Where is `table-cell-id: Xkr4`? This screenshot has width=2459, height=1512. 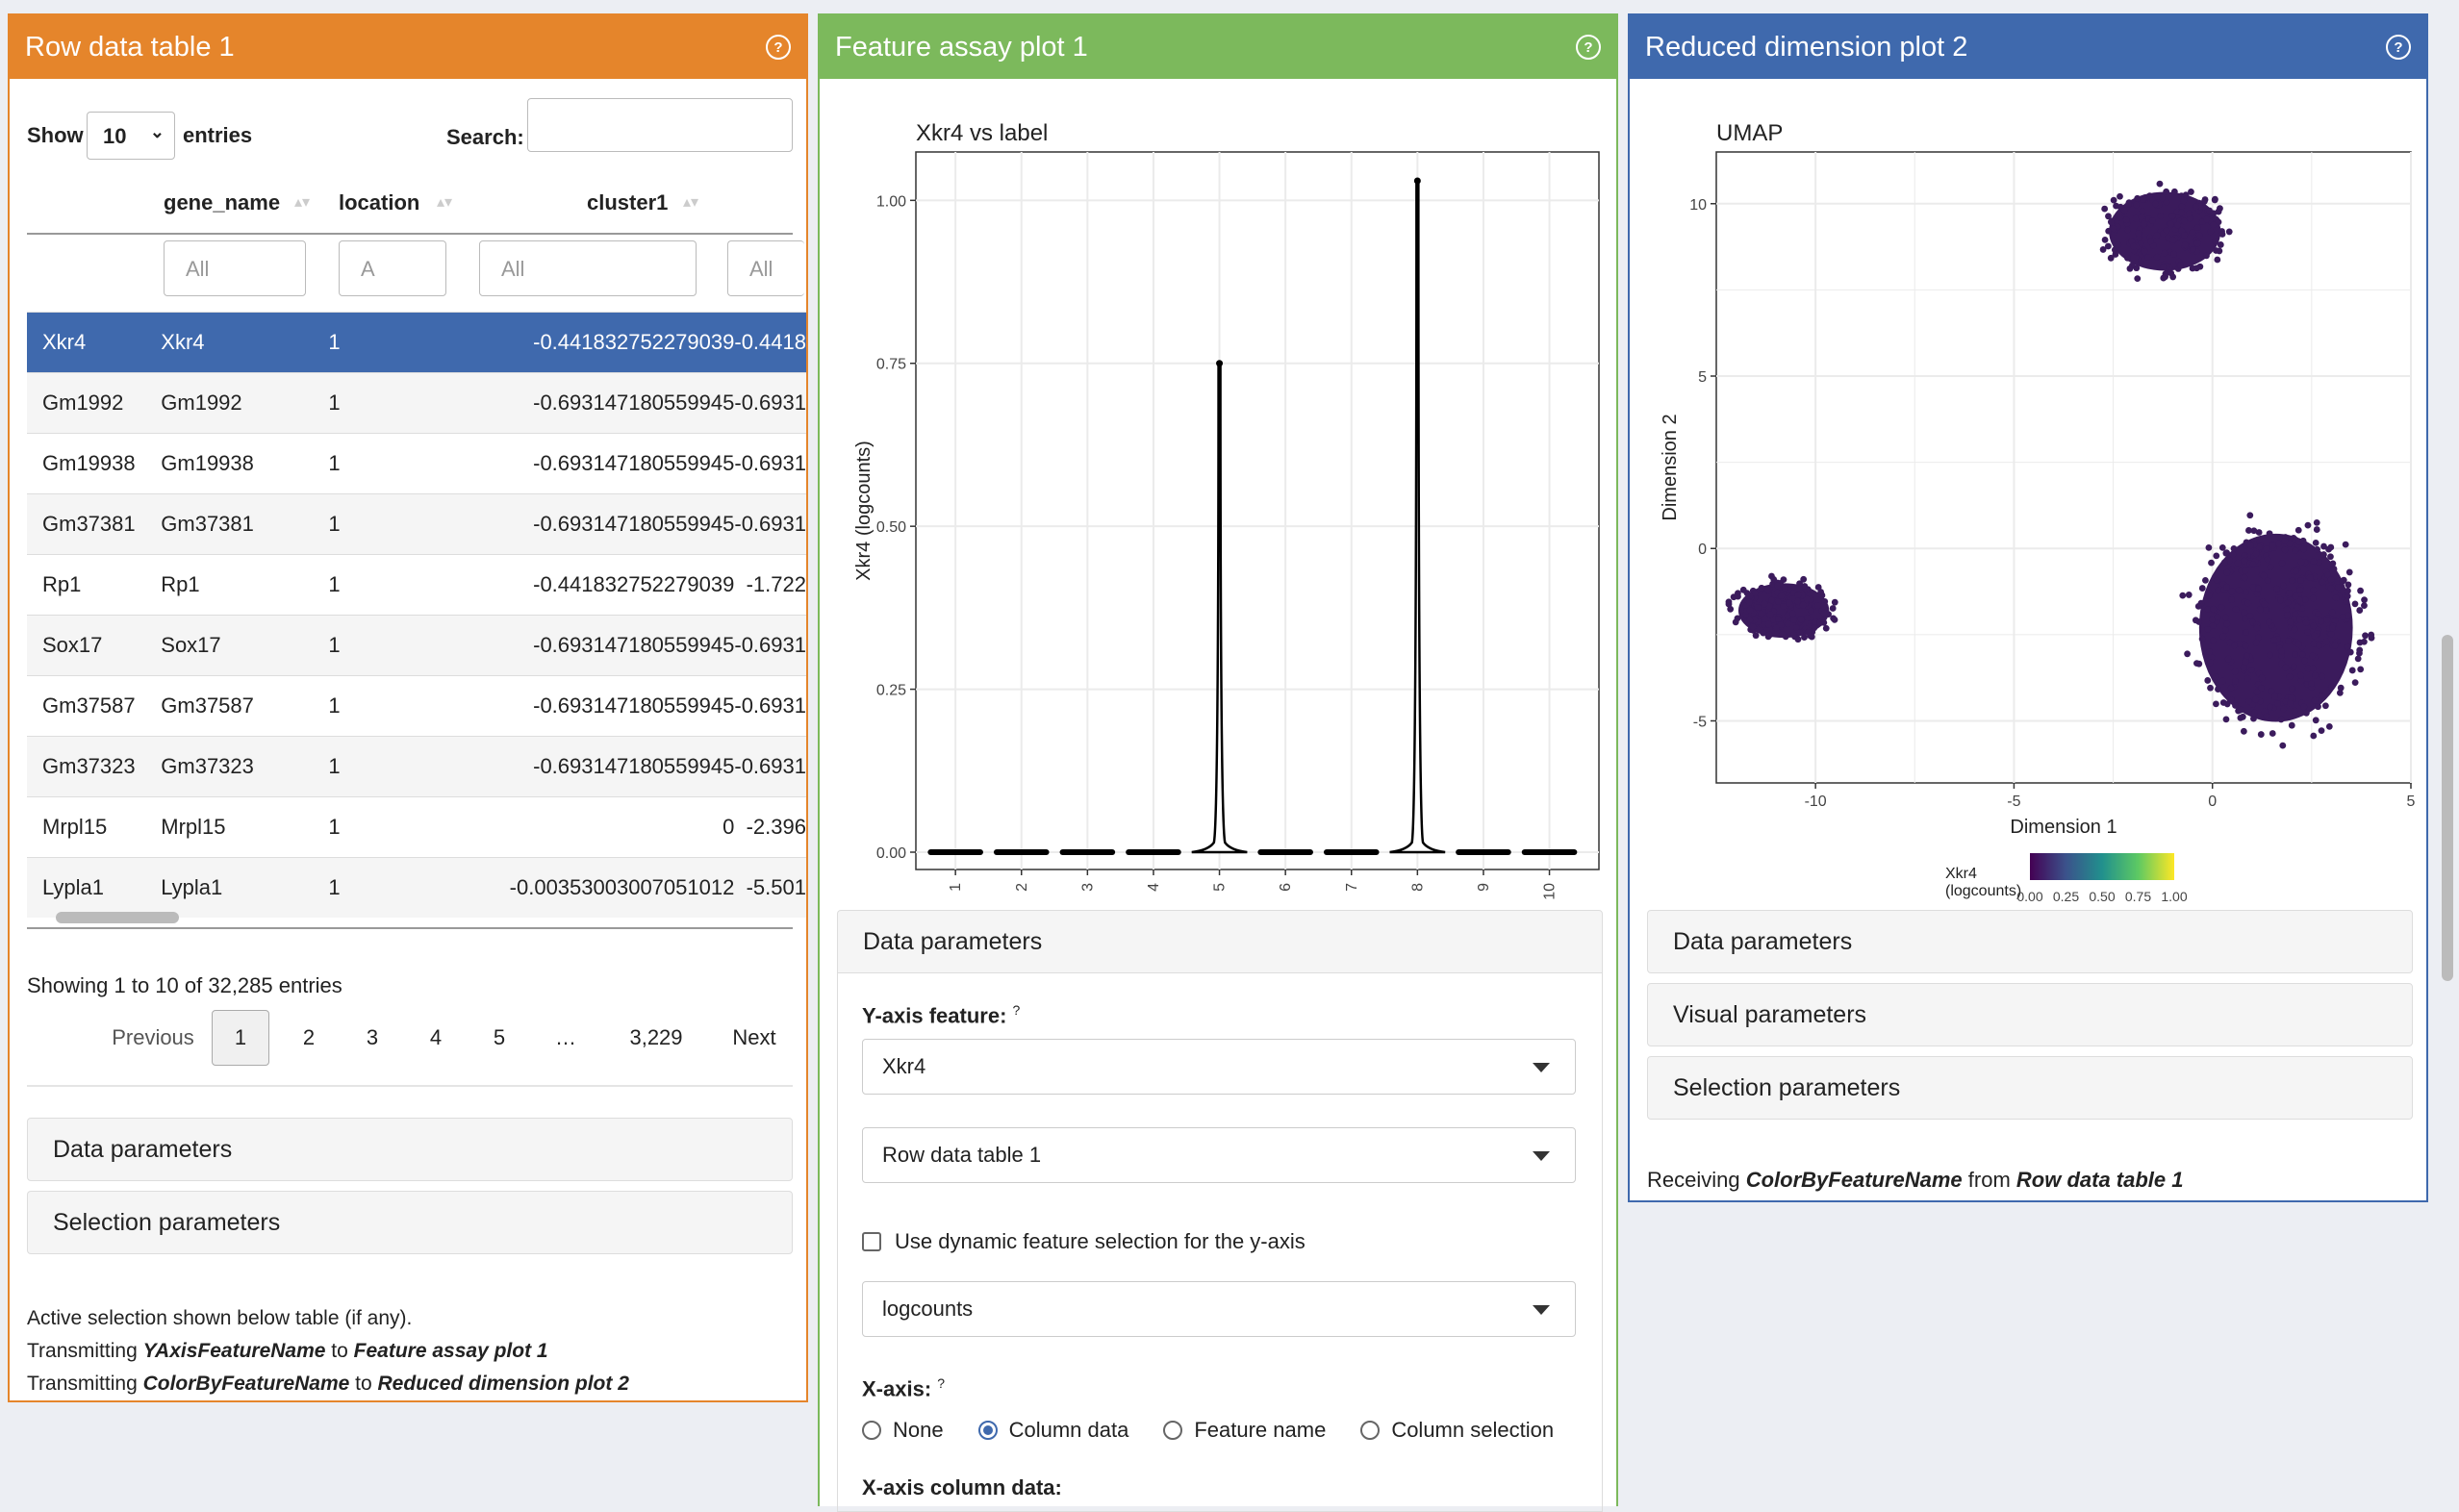 table-cell-id: Xkr4 is located at coordinates (94, 343).